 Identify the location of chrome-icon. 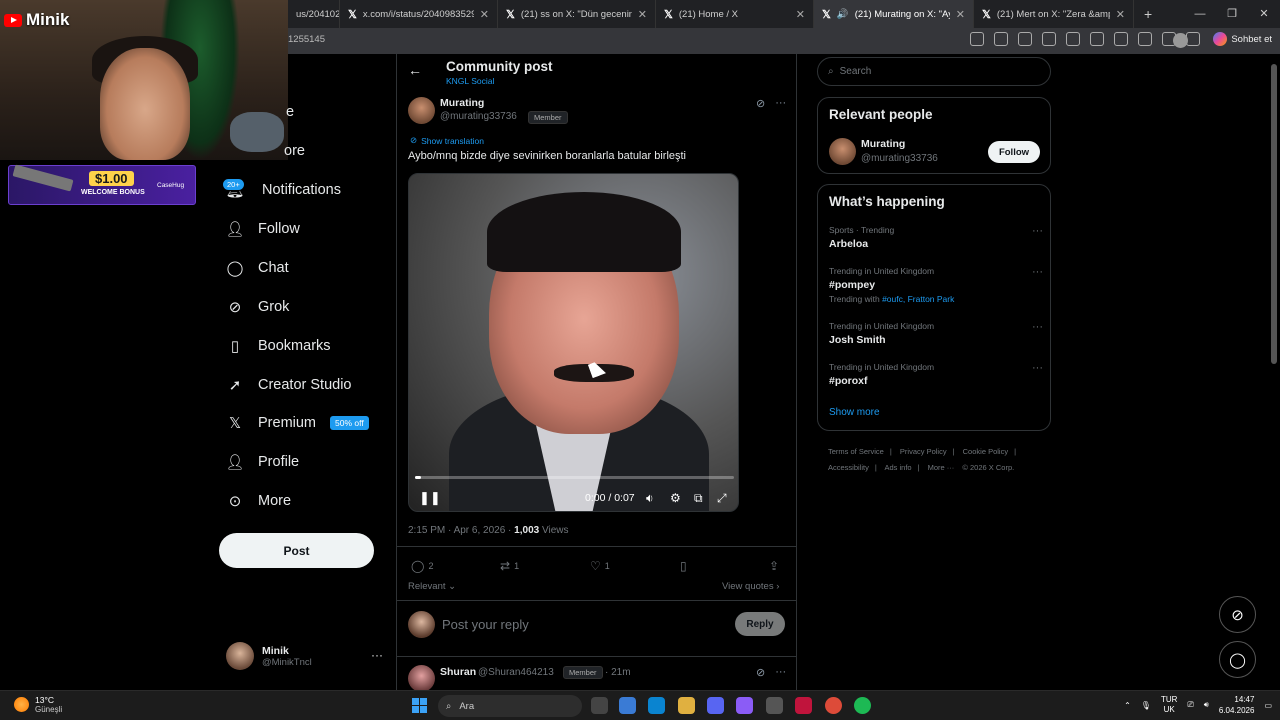
(833, 705).